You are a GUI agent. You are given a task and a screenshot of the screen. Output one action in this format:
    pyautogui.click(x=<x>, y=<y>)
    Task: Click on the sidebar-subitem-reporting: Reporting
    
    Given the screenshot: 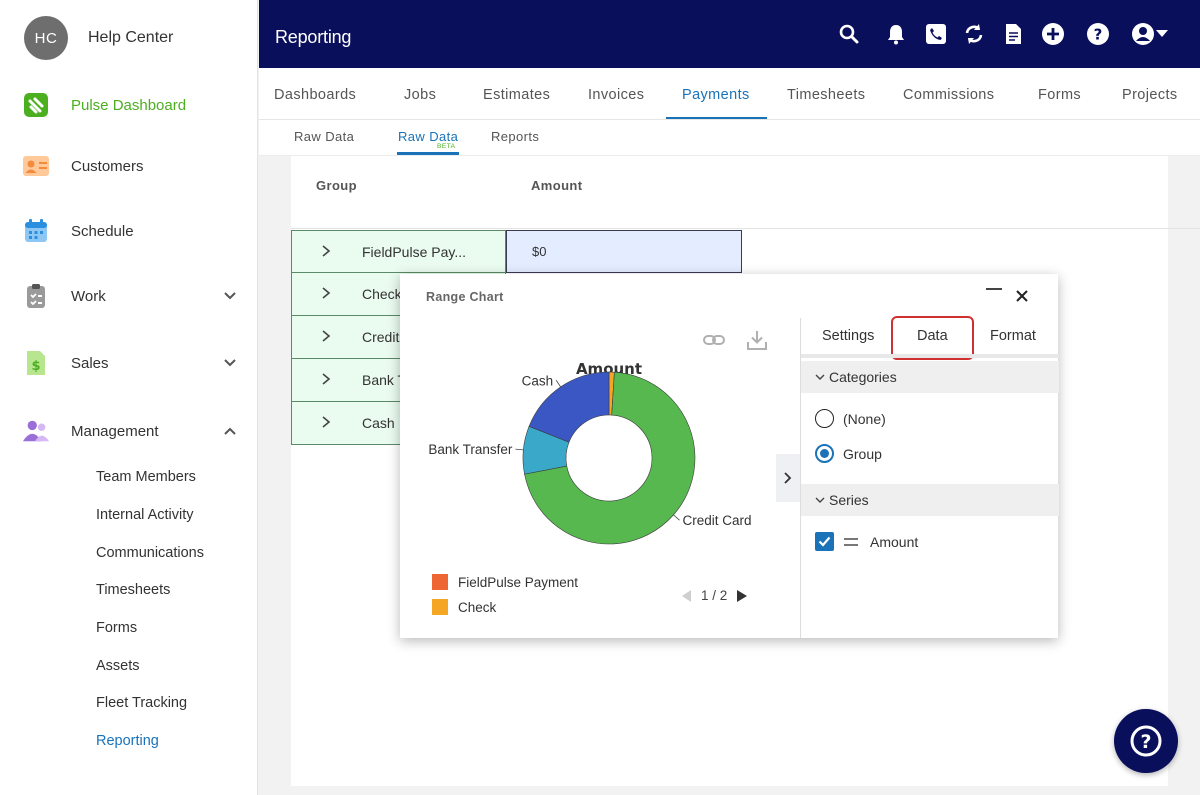 What is the action you would take?
    pyautogui.click(x=127, y=741)
    